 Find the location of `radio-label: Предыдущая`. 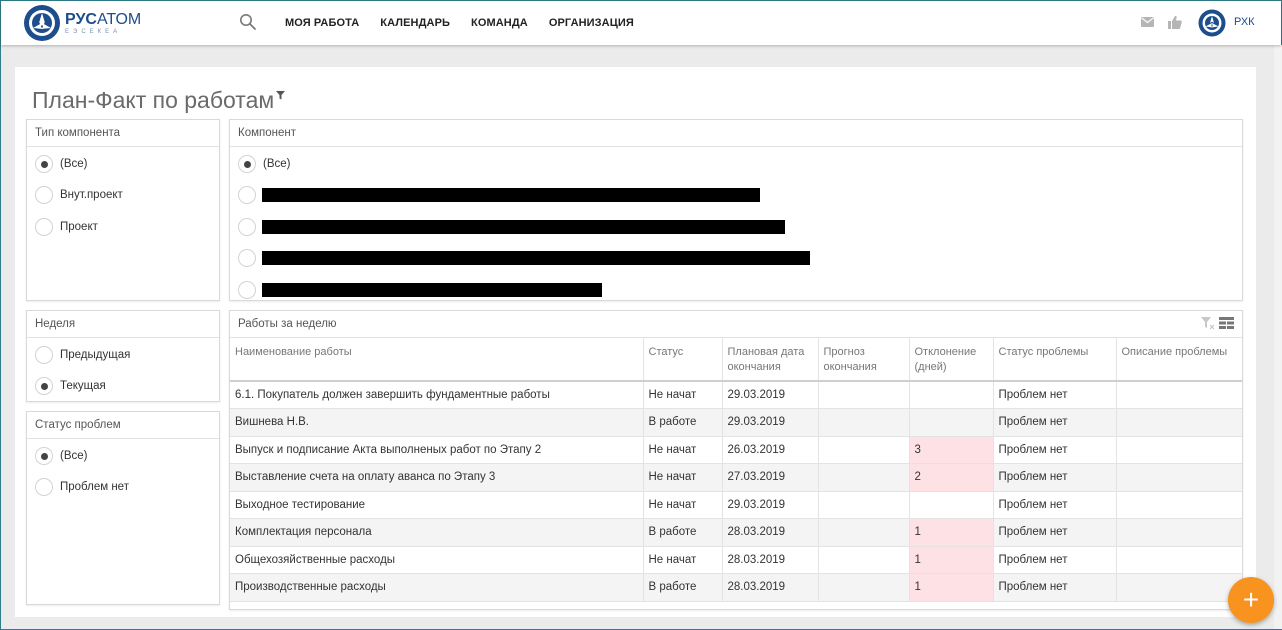

radio-label: Предыдущая is located at coordinates (95, 354).